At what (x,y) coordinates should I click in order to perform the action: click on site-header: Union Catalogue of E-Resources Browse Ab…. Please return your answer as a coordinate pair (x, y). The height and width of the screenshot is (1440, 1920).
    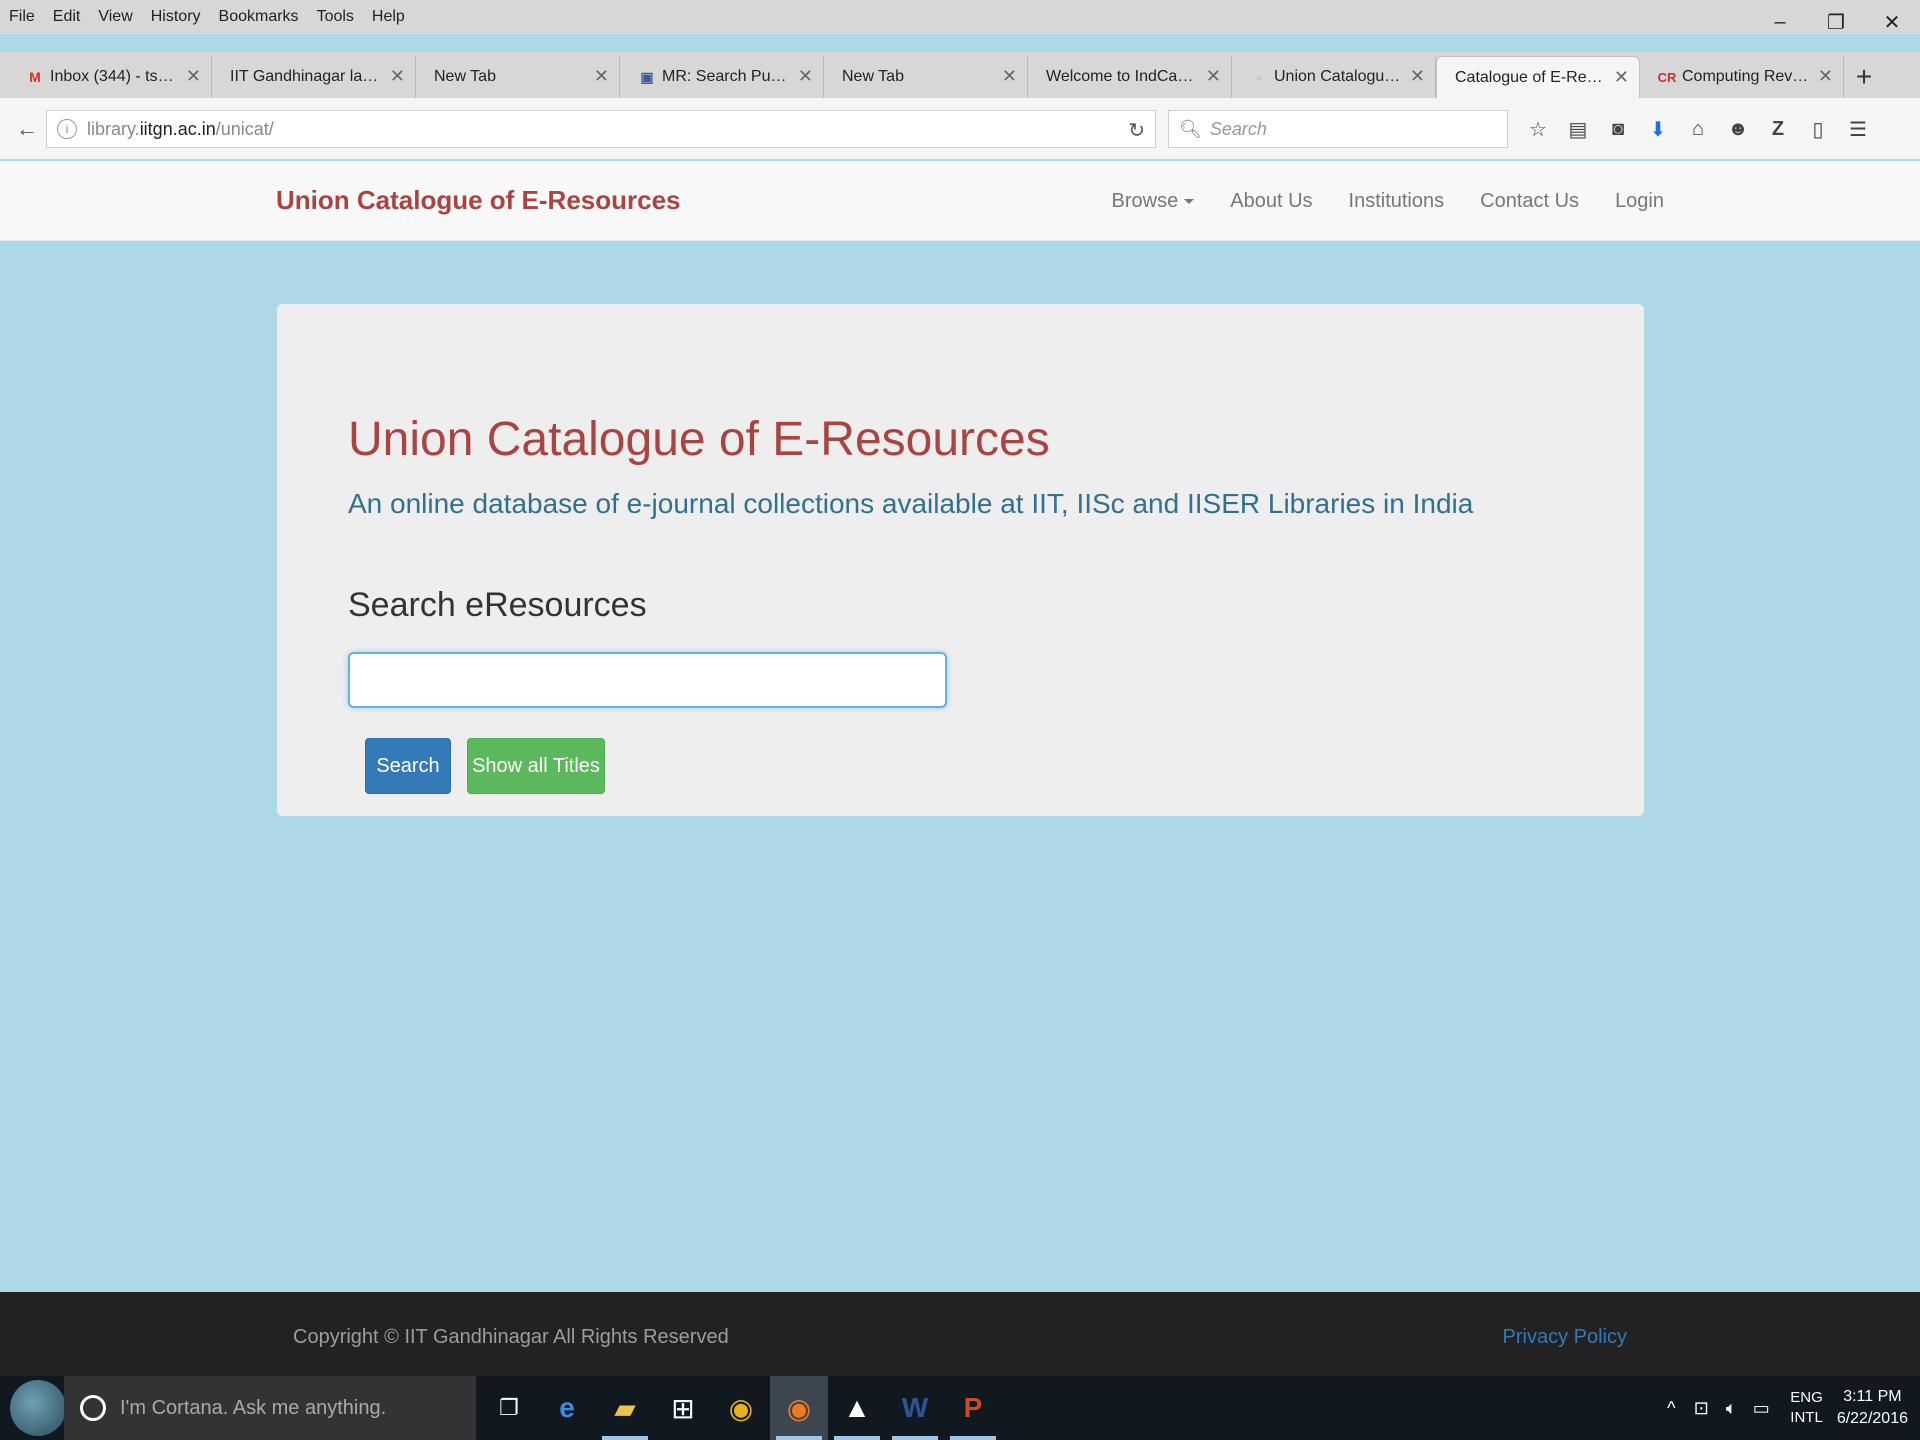
    Looking at the image, I should click on (960, 201).